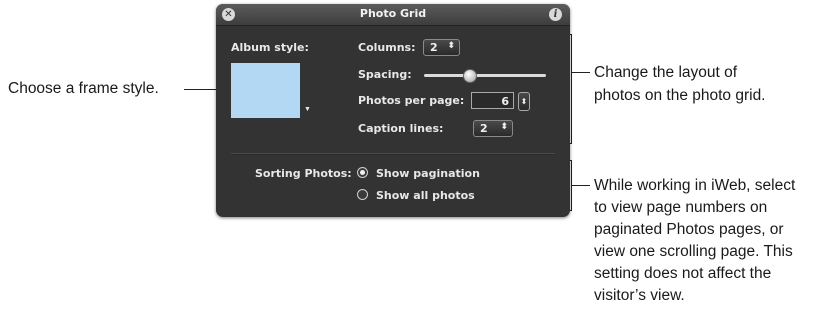 Image resolution: width=831 pixels, height=323 pixels. Describe the element at coordinates (524, 101) in the screenshot. I see `photos-per-page-stepper: ⬍` at that location.